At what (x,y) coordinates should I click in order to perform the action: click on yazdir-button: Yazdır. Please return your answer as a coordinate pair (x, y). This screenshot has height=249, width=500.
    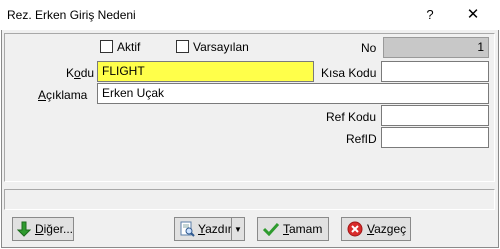
    Looking at the image, I should click on (203, 229).